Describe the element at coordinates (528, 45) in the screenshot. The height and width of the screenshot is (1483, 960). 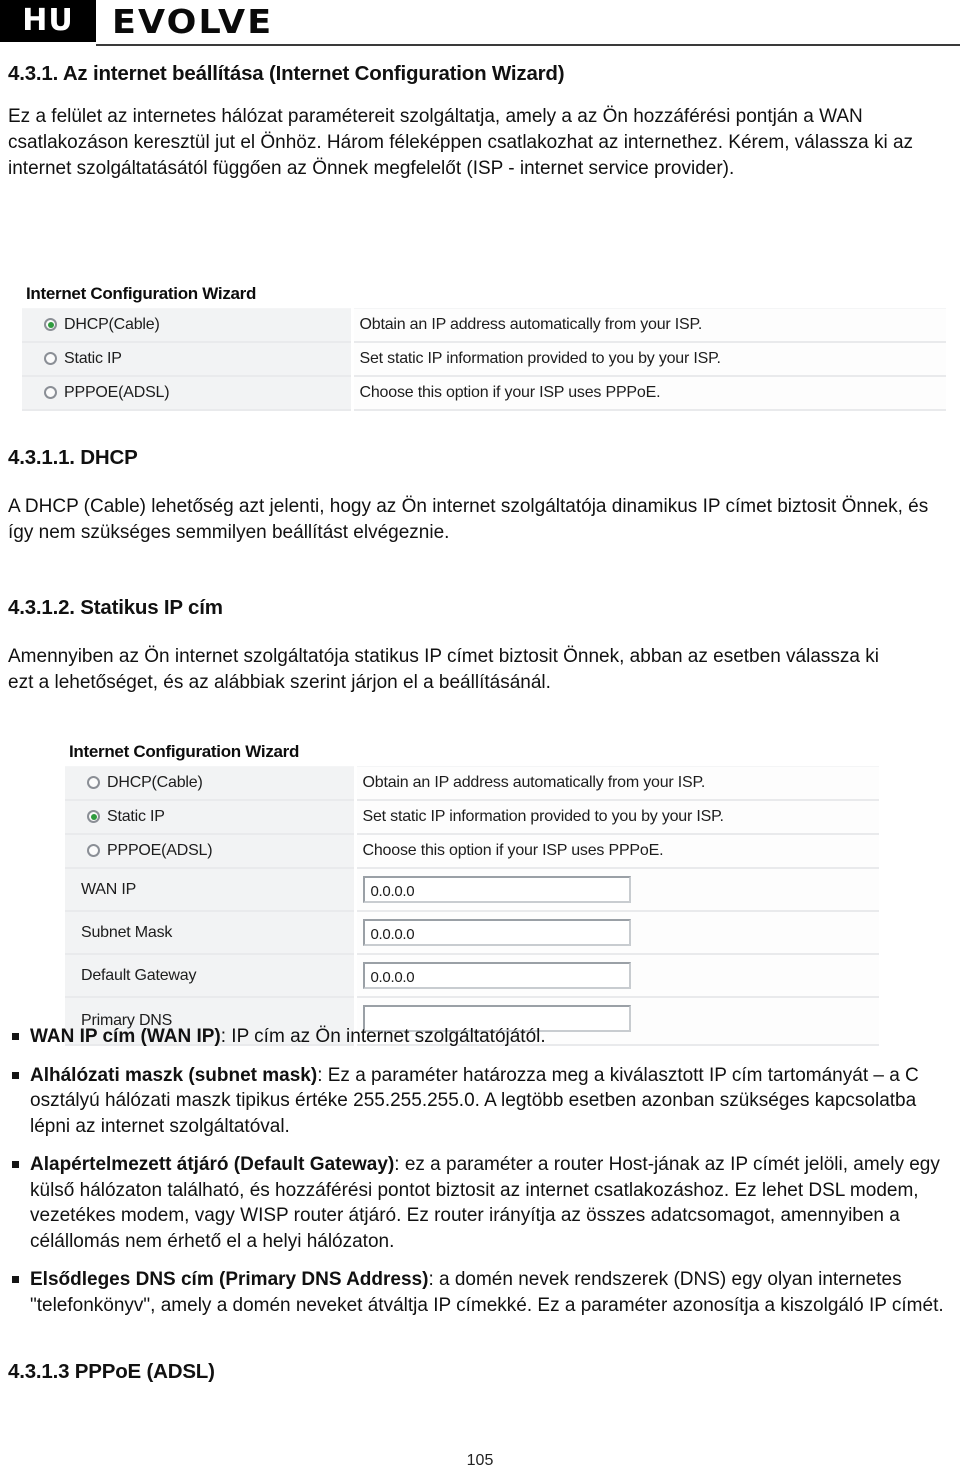
I see `header-divider` at that location.